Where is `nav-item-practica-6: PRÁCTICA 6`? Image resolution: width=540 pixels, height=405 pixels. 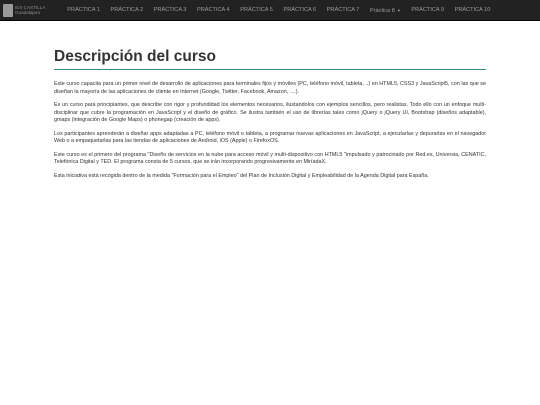
nav-item-practica-6: PRÁCTICA 6 is located at coordinates (299, 10).